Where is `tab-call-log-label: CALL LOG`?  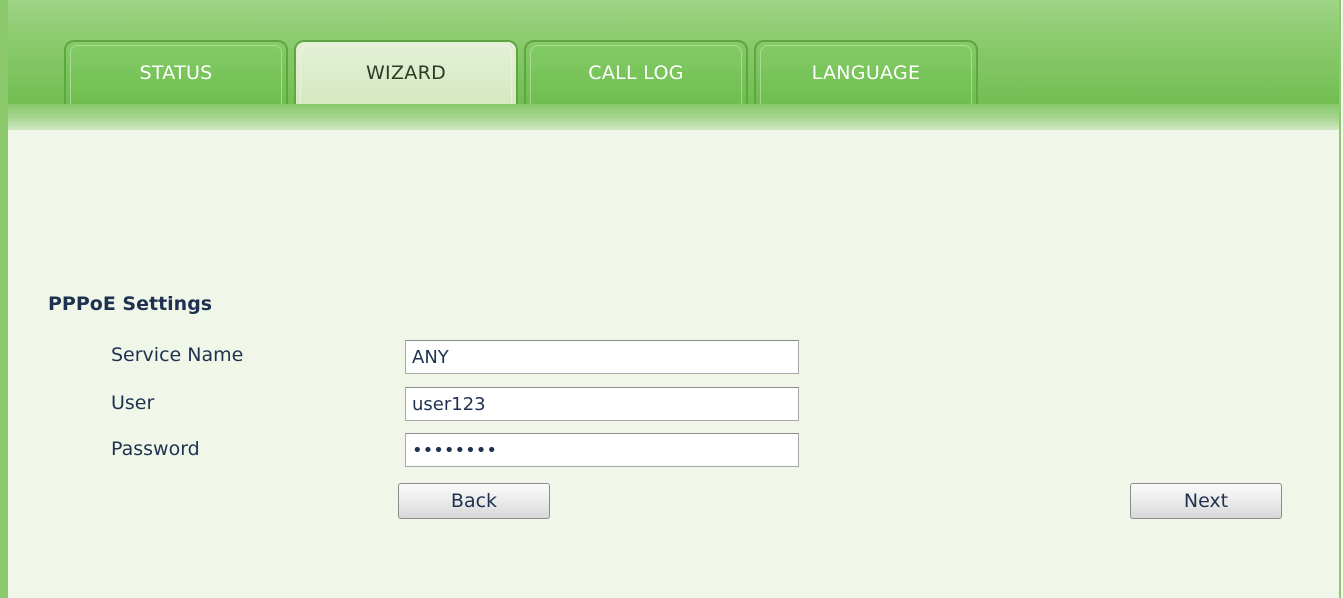
tab-call-log-label: CALL LOG is located at coordinates (636, 73).